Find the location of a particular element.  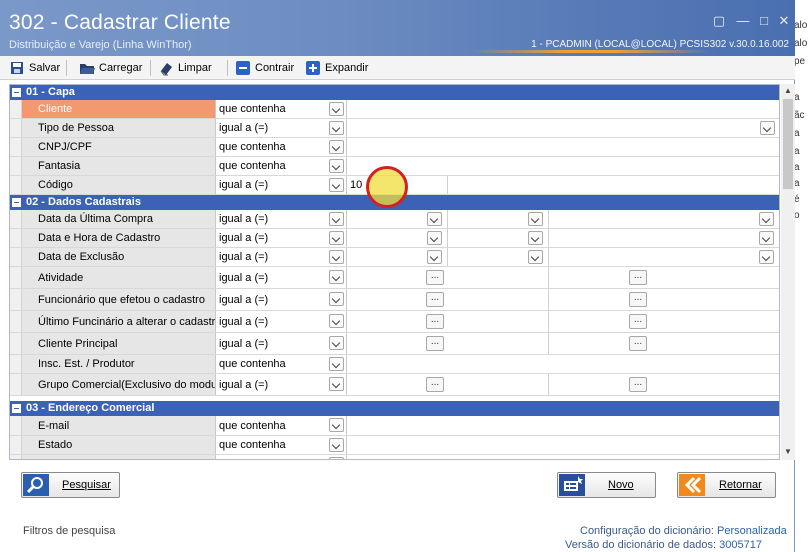

section-endereco-comercial: 03 - Endereço Comercial is located at coordinates (394, 408).